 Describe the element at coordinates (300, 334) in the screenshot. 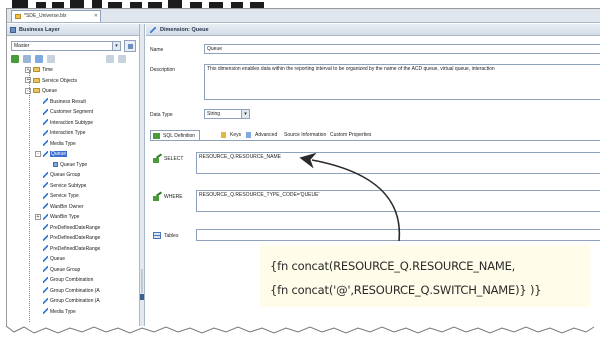

I see `torn-edge` at that location.